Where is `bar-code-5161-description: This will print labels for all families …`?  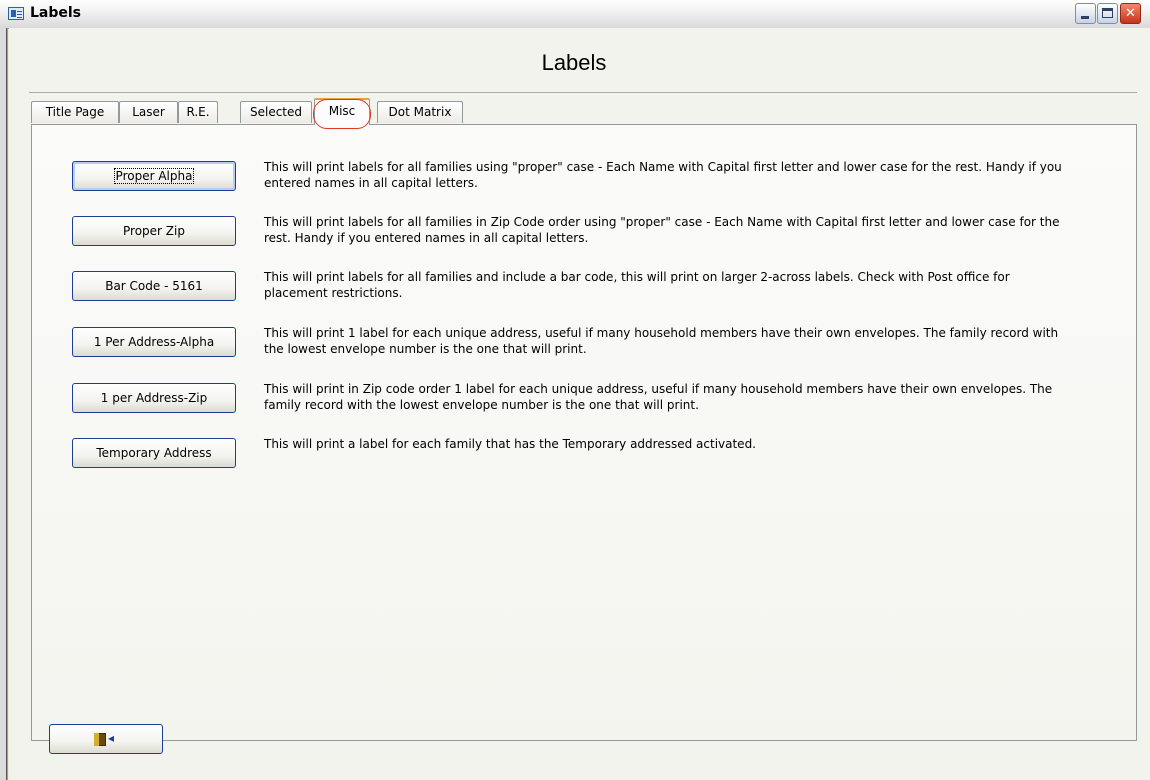
bar-code-5161-description: This will print labels for all families … is located at coordinates (637, 285).